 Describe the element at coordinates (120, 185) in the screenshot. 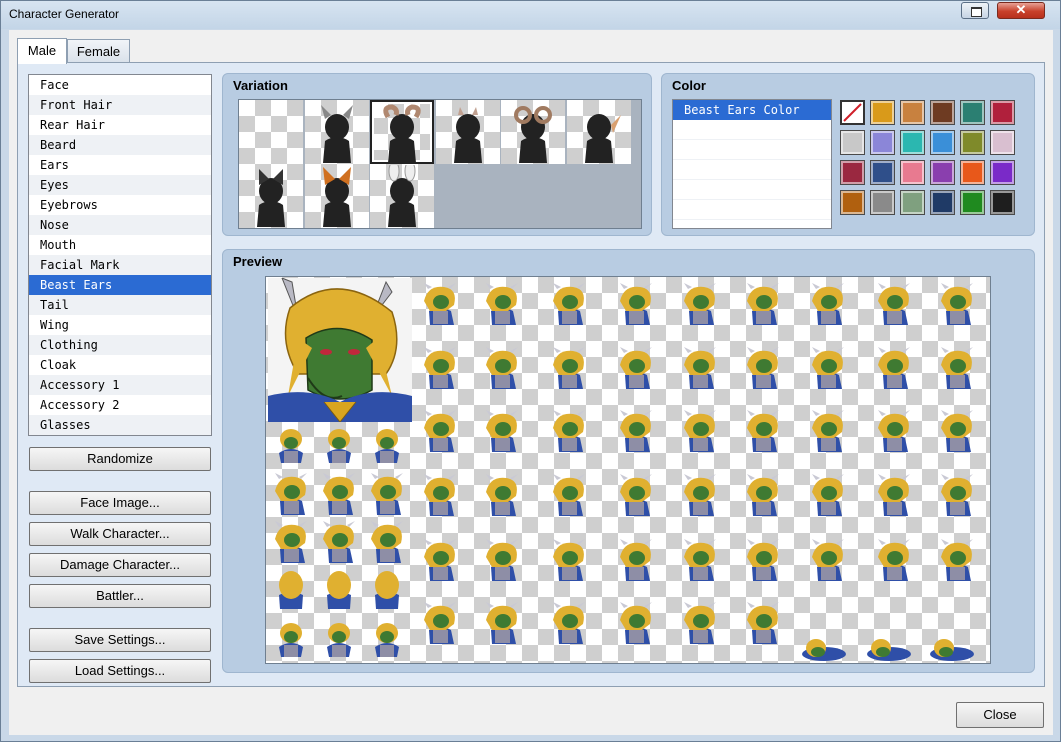

I see `part-item: Eyes` at that location.